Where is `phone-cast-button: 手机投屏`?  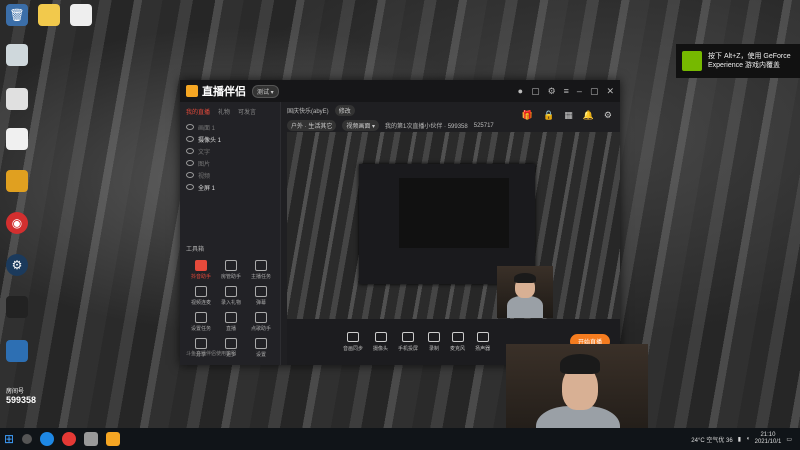
phone-cast-button: 手机投屏 is located at coordinates (408, 342).